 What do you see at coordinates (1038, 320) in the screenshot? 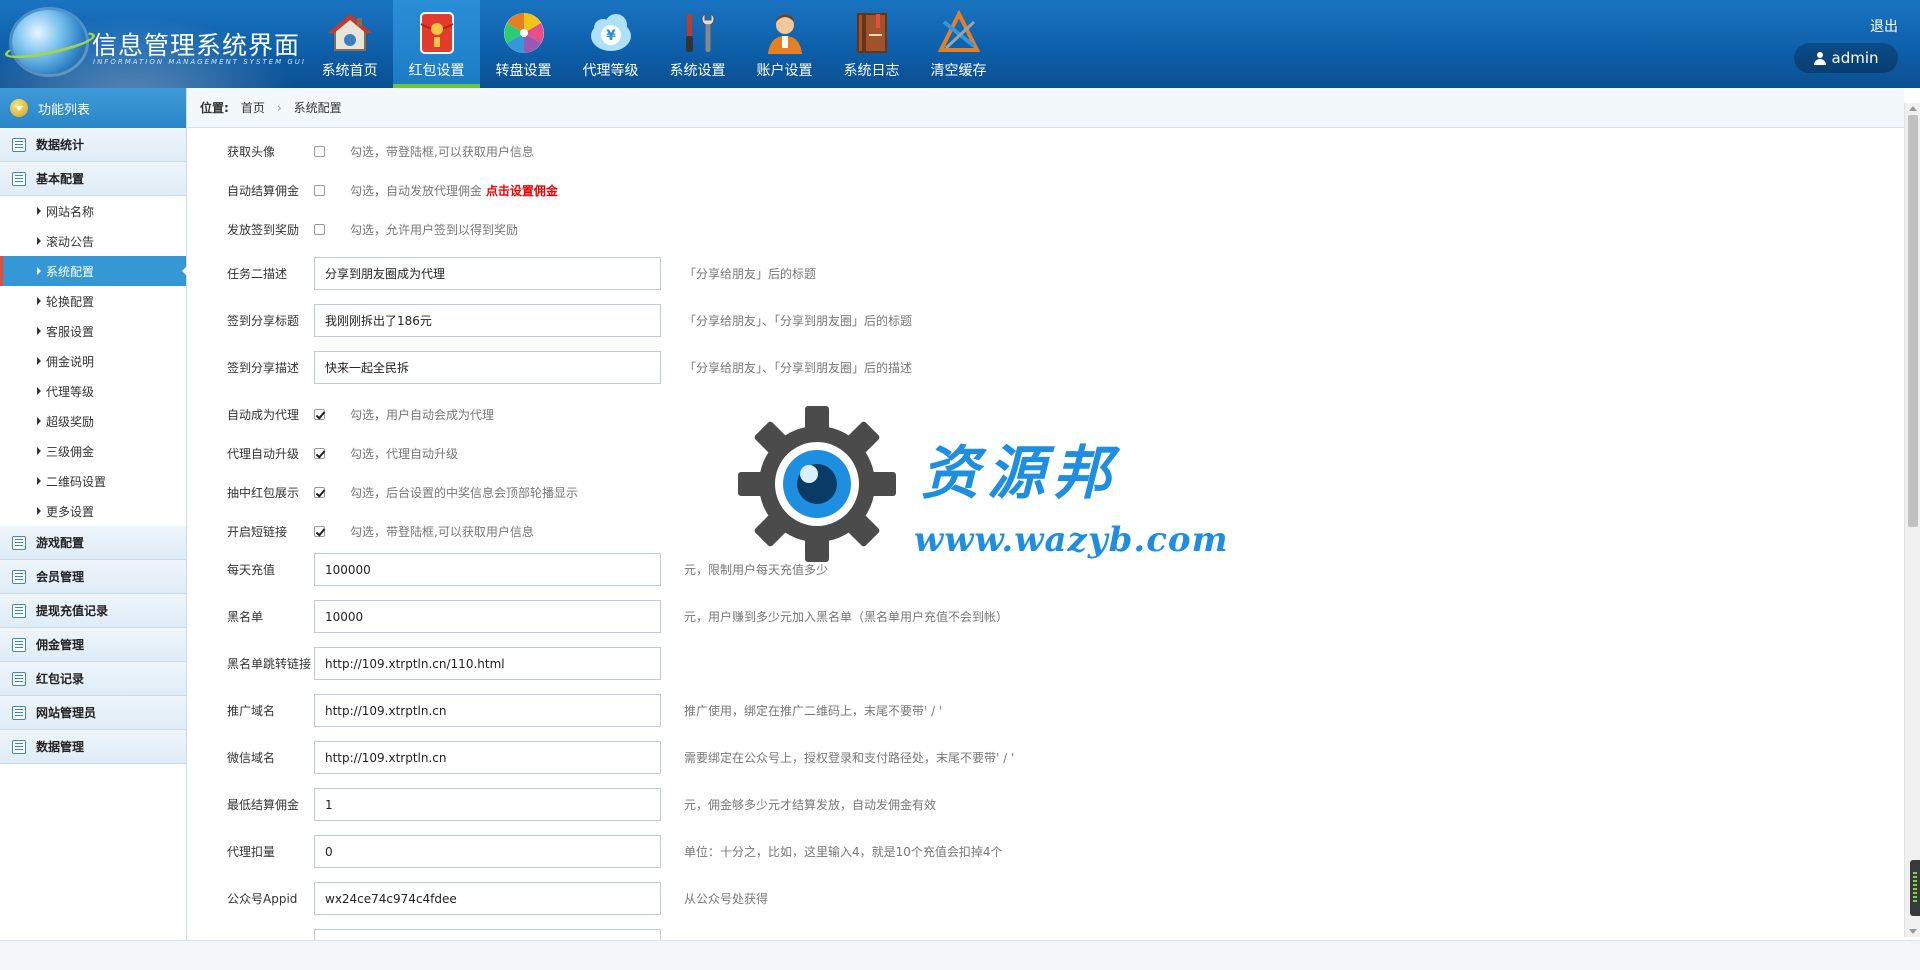
I see `form-row: 签到分享标题 我刚刚拆出了186元 「分享给朋友」、「分享到朋友圈」后的标题` at bounding box center [1038, 320].